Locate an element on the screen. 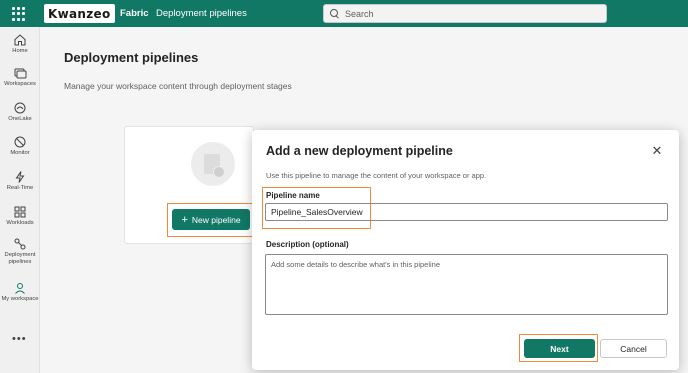 The image size is (688, 373). workspaces-icon is located at coordinates (20, 73).